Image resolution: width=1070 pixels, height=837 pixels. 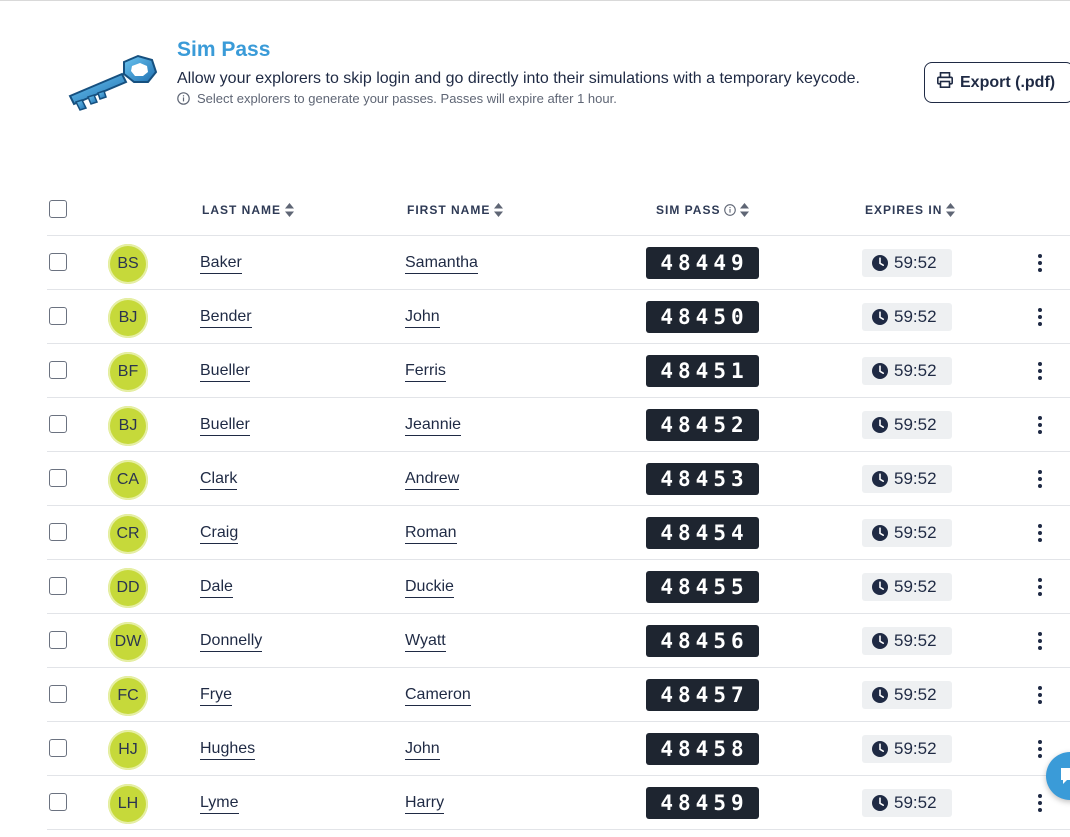 I want to click on last-name-link: Clark, so click(x=219, y=480).